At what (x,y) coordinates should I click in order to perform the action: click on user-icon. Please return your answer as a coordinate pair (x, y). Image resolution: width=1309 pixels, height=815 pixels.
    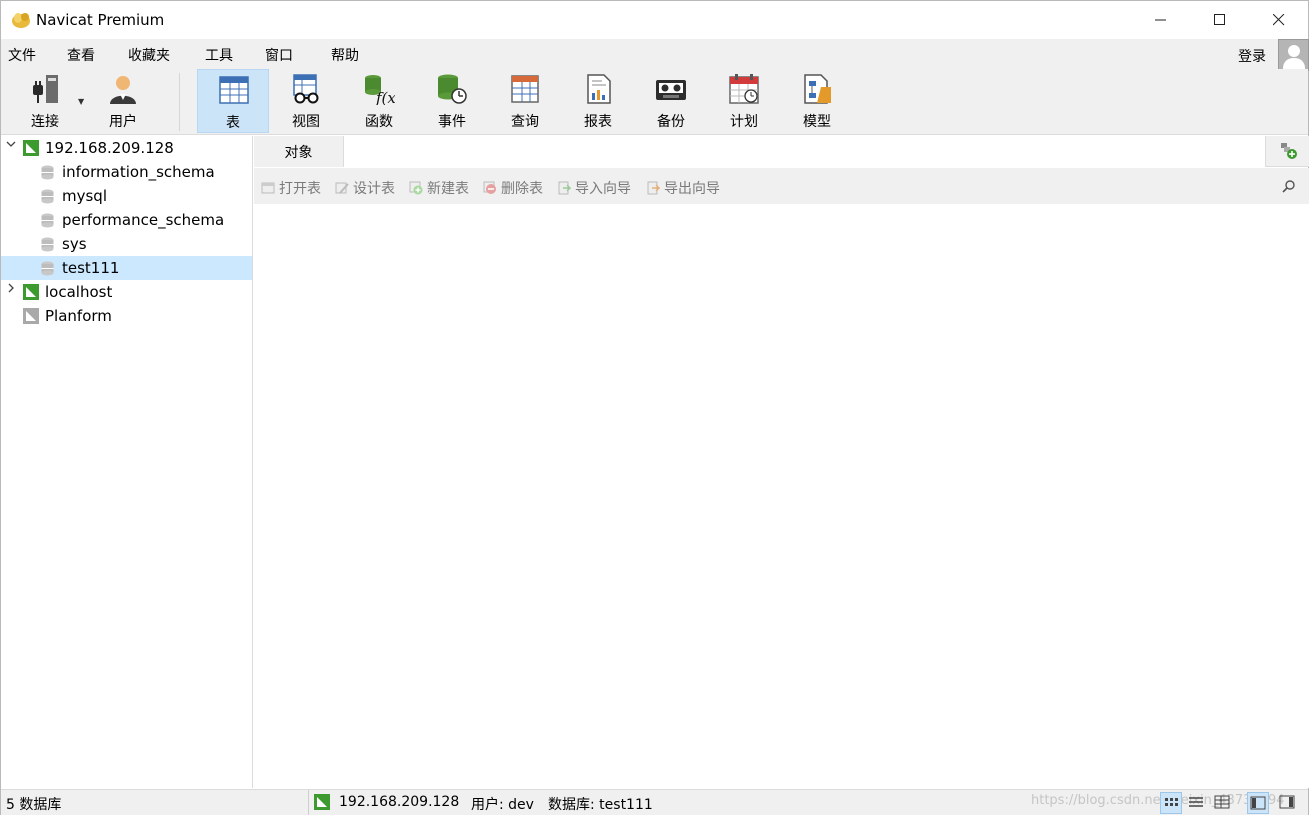
    Looking at the image, I should click on (123, 90).